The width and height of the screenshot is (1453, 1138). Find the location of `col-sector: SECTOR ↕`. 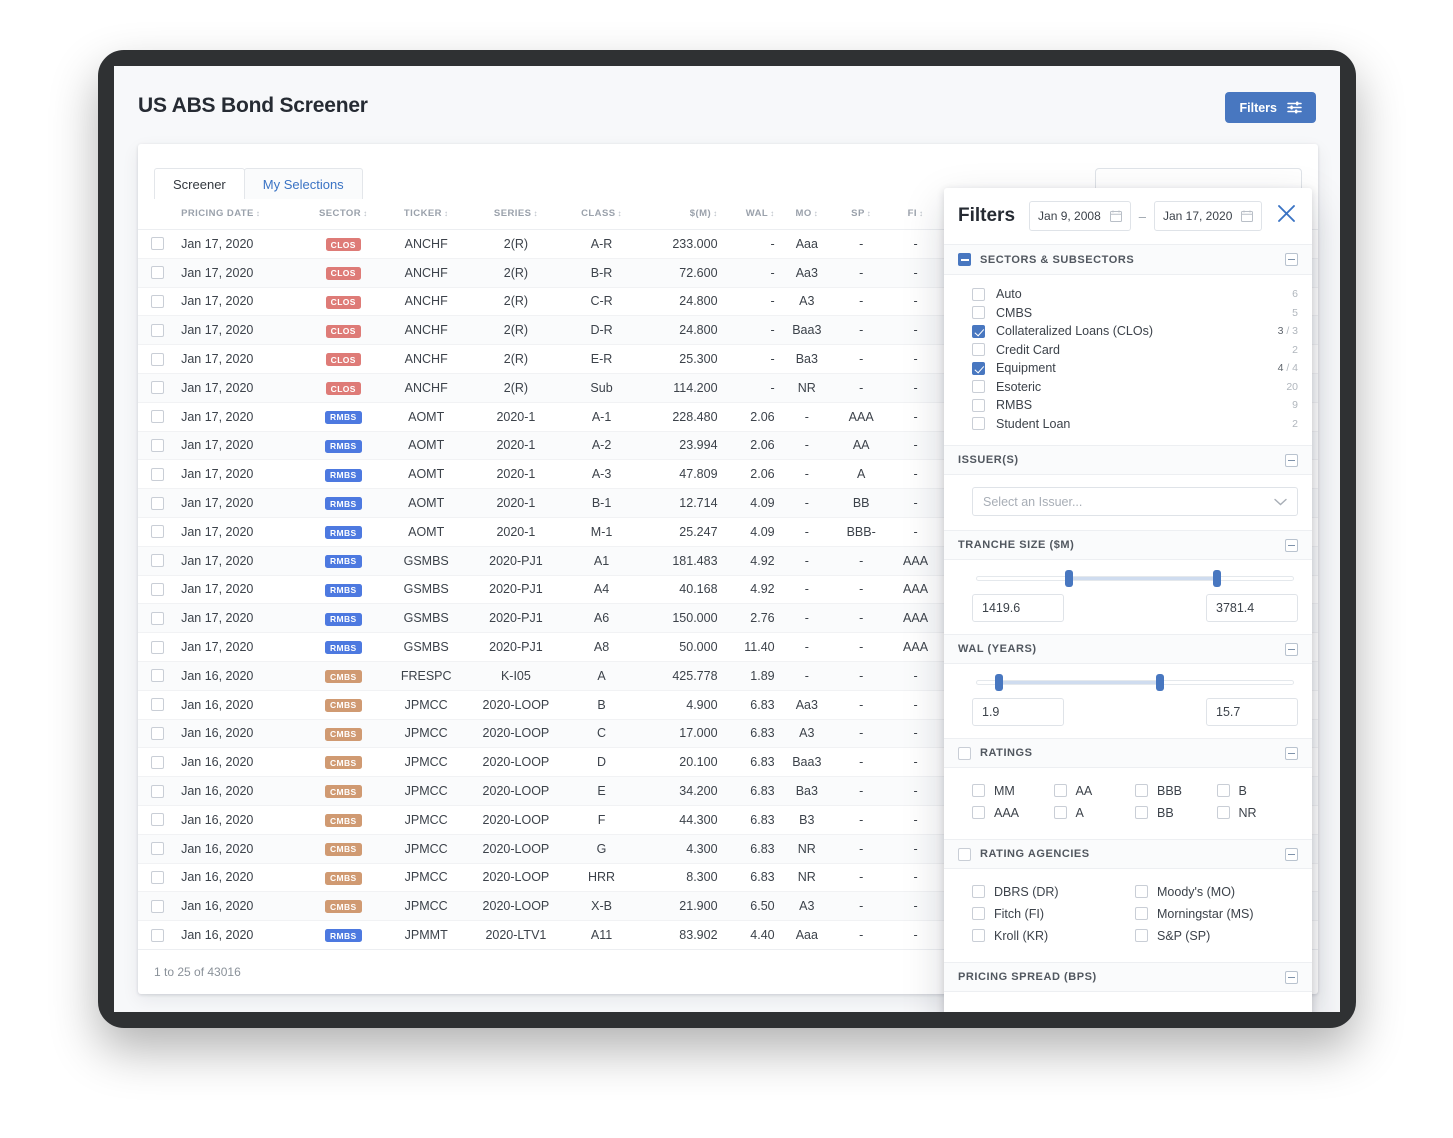

col-sector: SECTOR ↕ is located at coordinates (343, 214).